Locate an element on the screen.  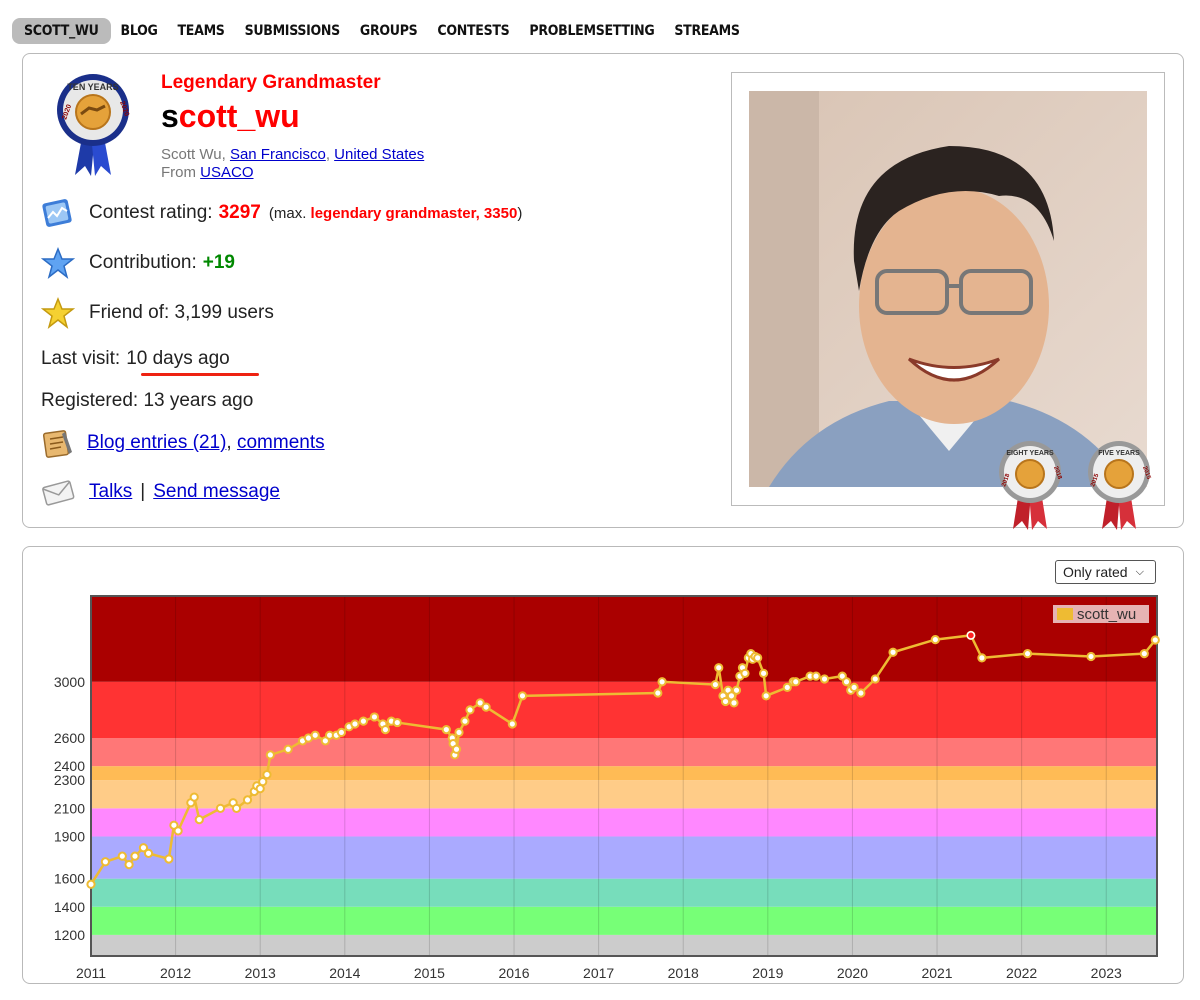
max-open: (max. is located at coordinates (287, 213).